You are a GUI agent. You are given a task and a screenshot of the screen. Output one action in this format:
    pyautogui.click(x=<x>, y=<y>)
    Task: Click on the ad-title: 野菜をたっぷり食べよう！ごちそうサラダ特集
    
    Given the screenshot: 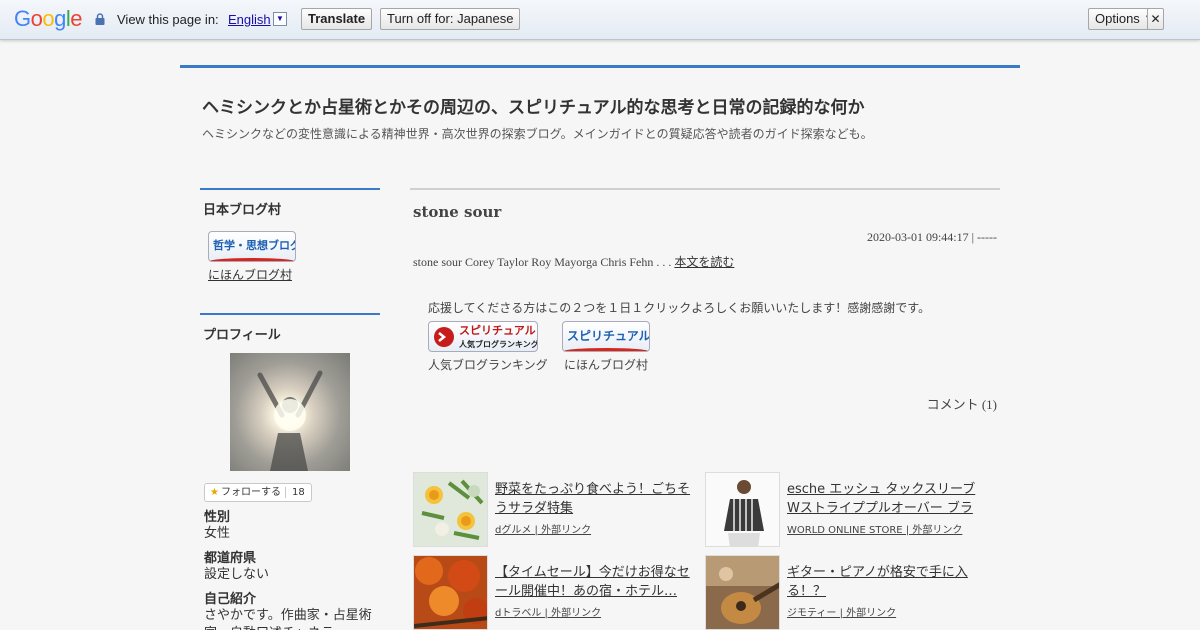 What is the action you would take?
    pyautogui.click(x=594, y=500)
    